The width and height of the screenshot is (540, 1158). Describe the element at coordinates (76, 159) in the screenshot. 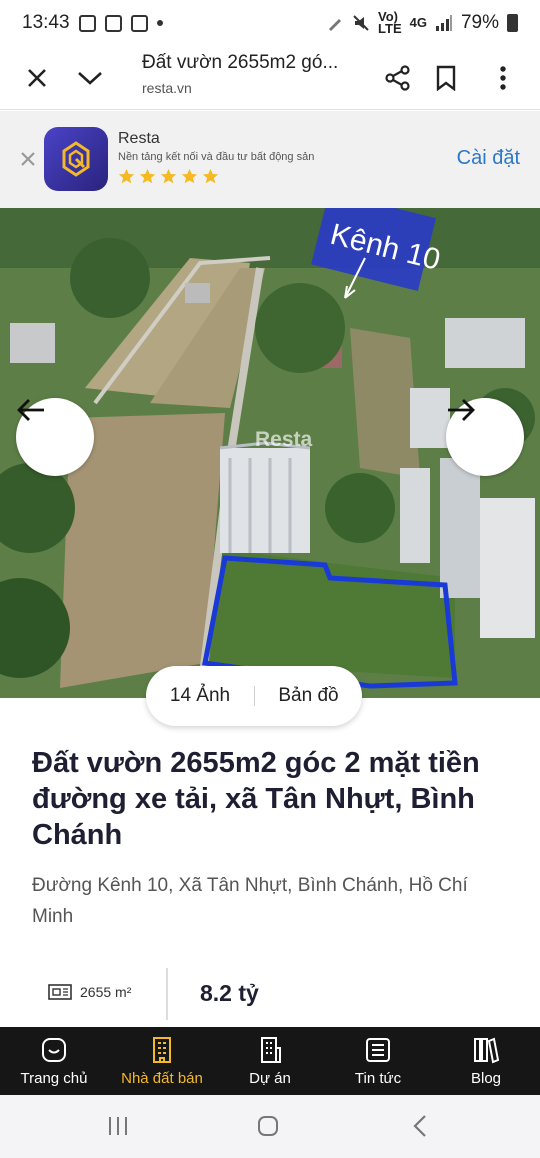

I see `app-logo` at that location.